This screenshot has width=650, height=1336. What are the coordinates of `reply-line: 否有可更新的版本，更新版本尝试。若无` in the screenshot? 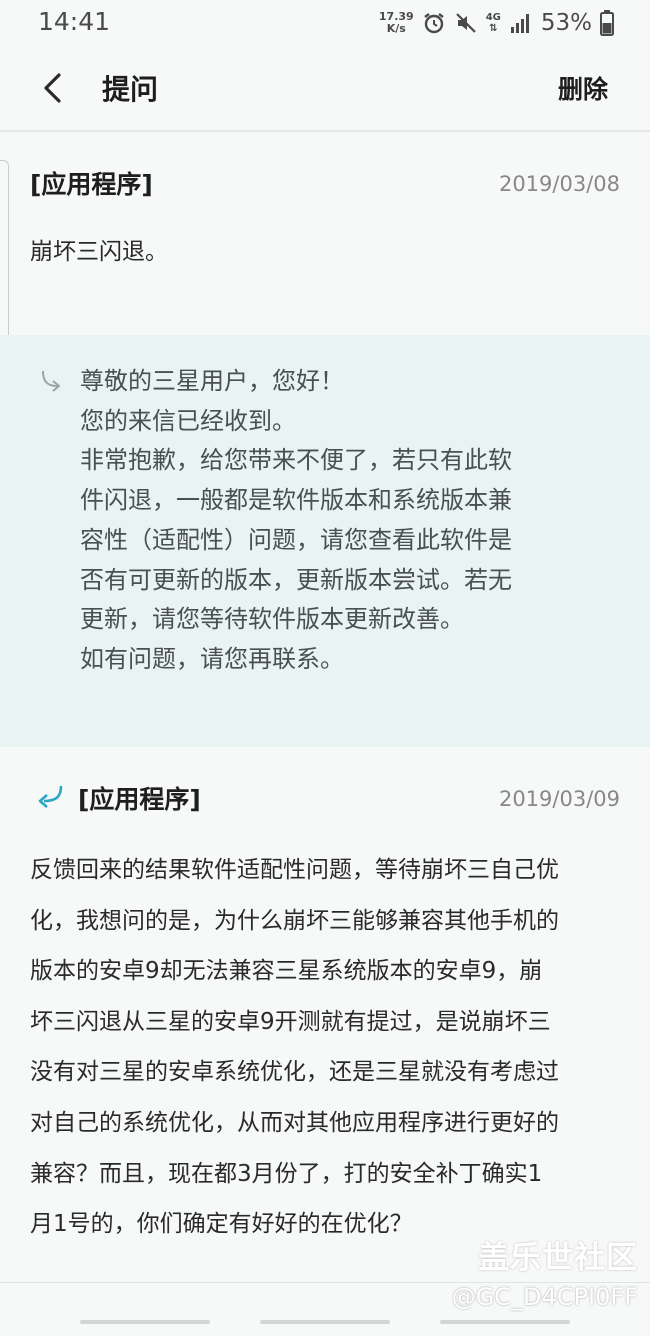 It's located at (296, 579).